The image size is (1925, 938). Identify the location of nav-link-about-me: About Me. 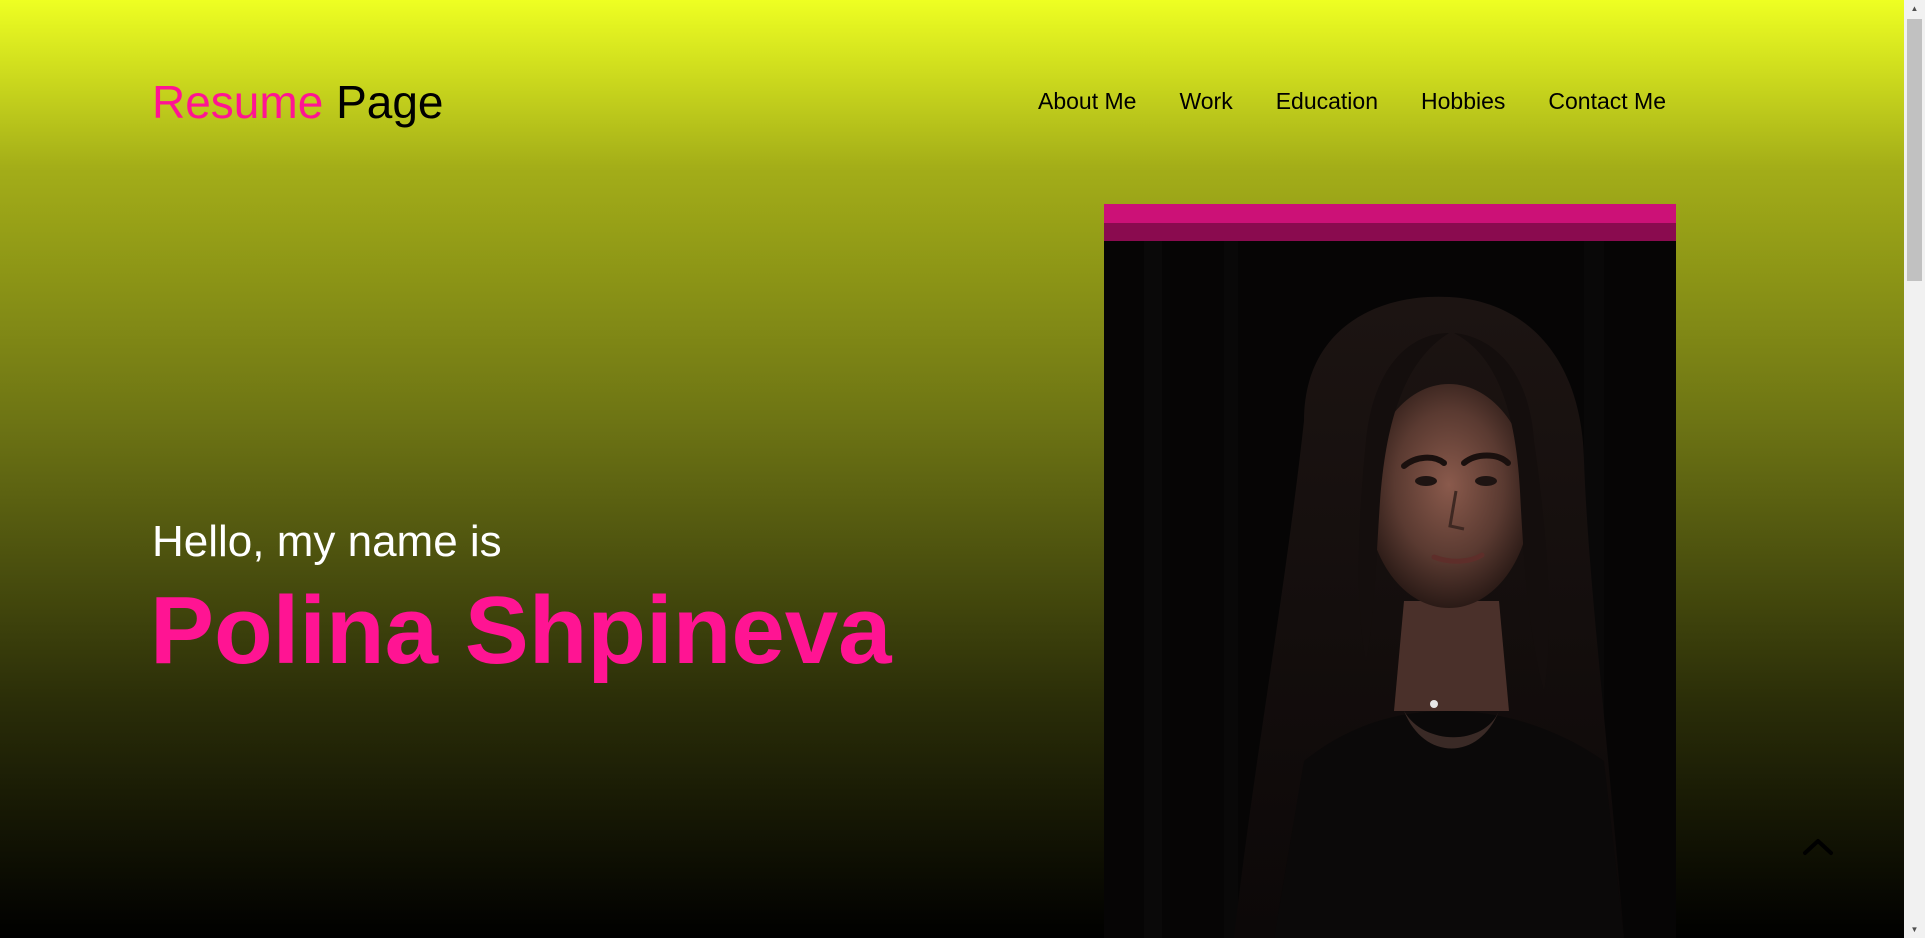
(1087, 101).